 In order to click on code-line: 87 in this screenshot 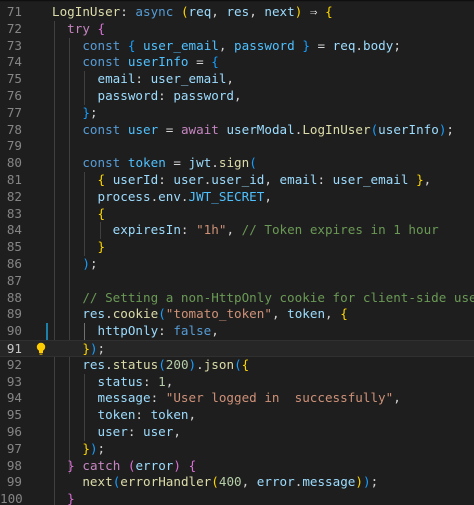, I will do `click(237, 281)`.